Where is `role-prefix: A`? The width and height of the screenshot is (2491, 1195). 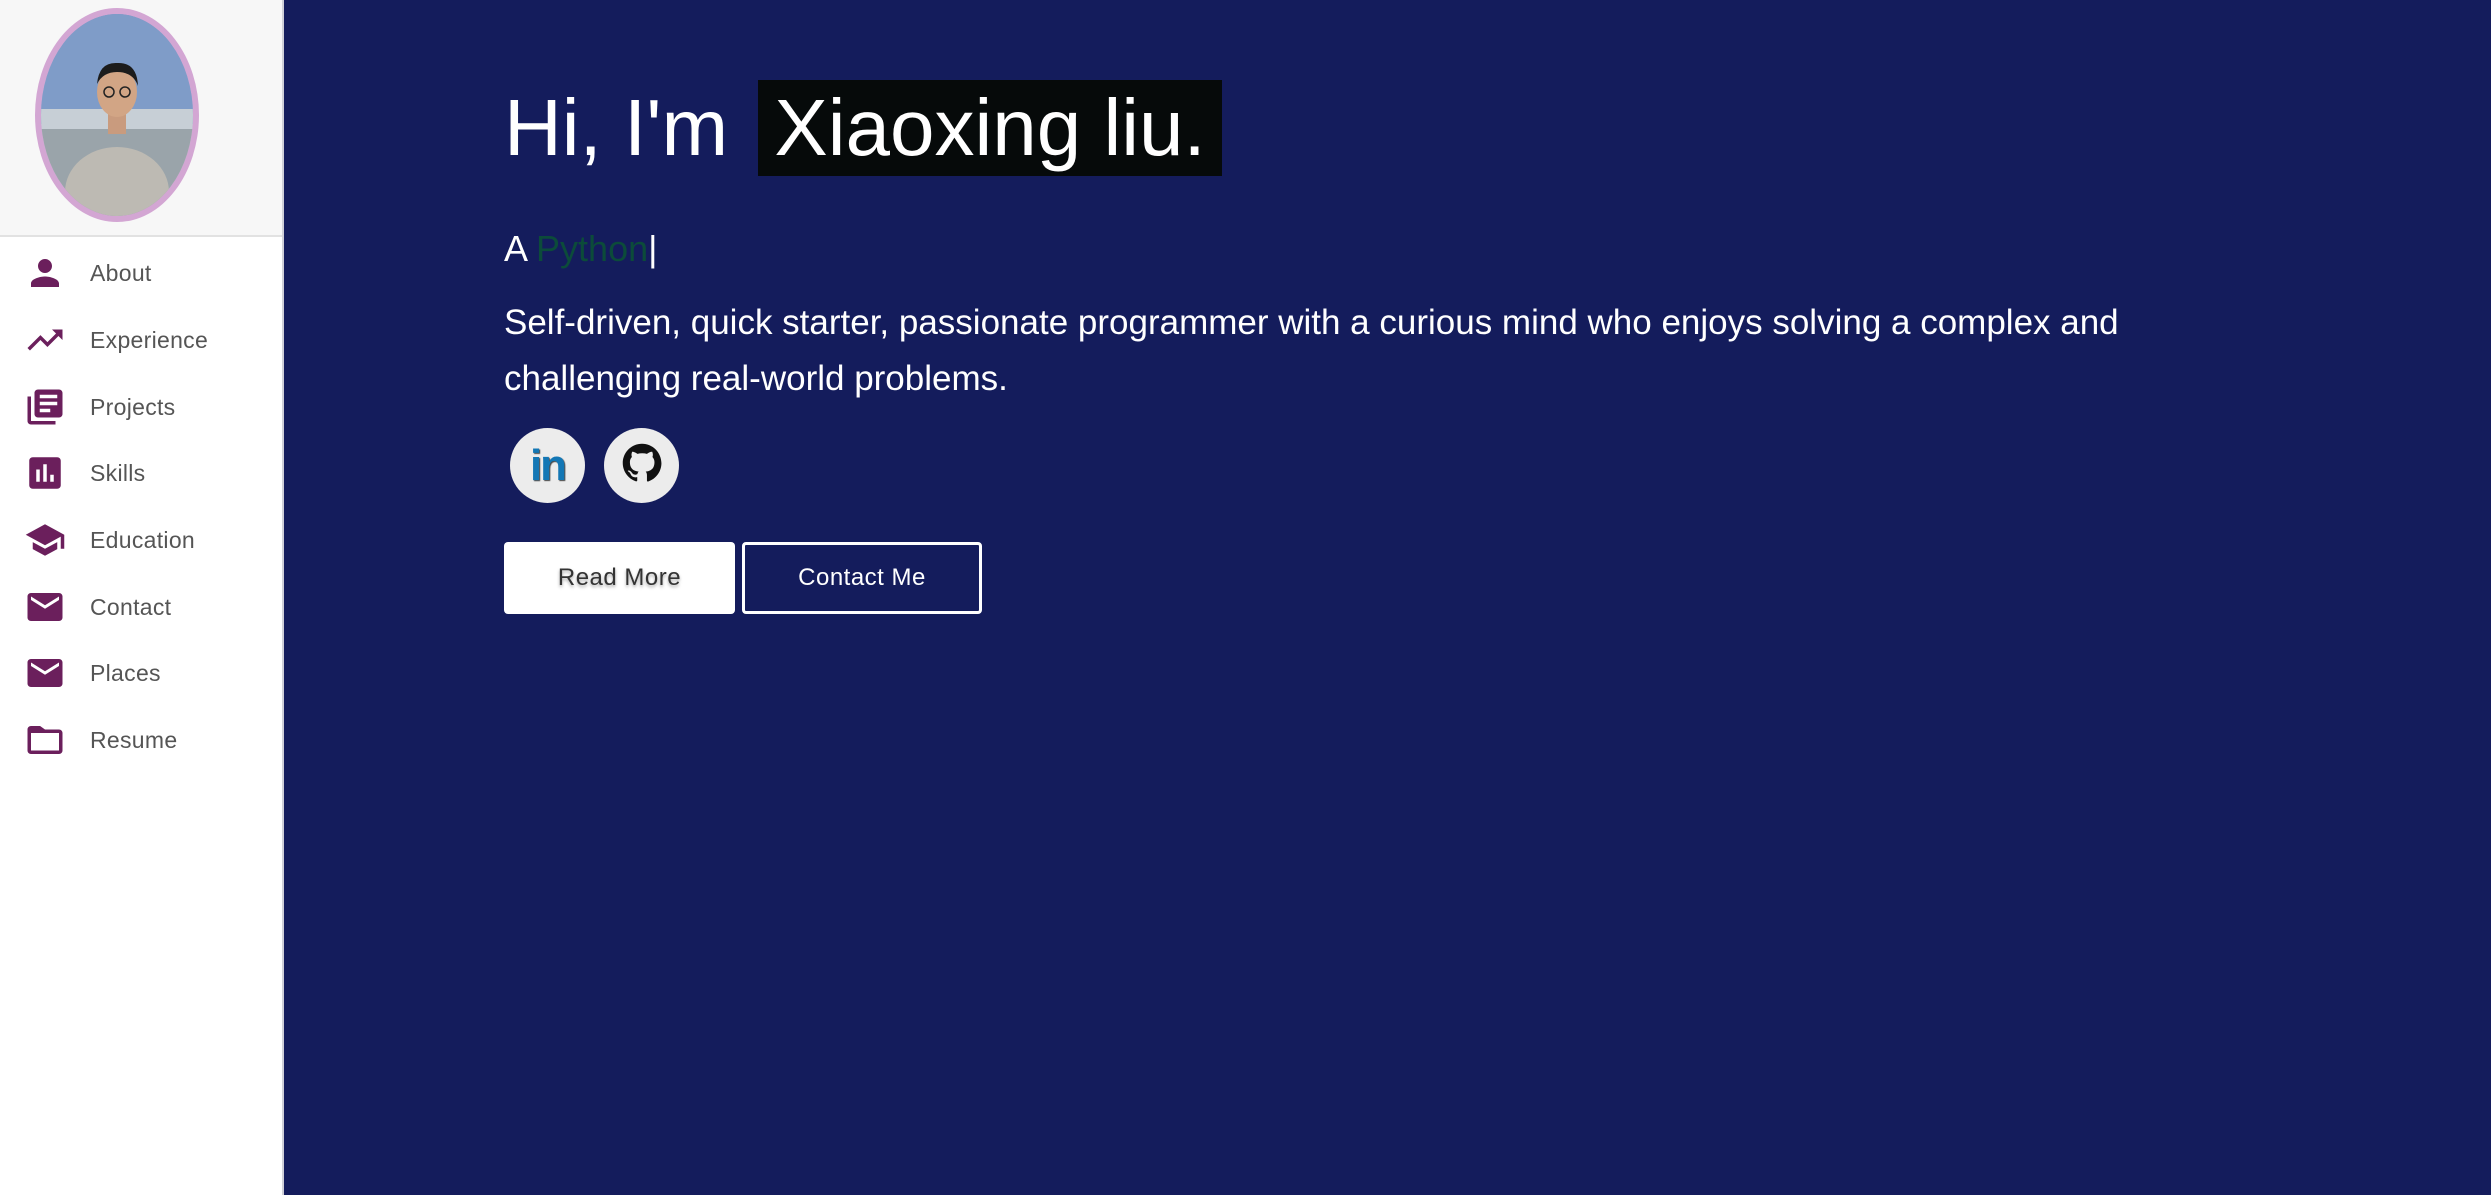 role-prefix: A is located at coordinates (515, 248).